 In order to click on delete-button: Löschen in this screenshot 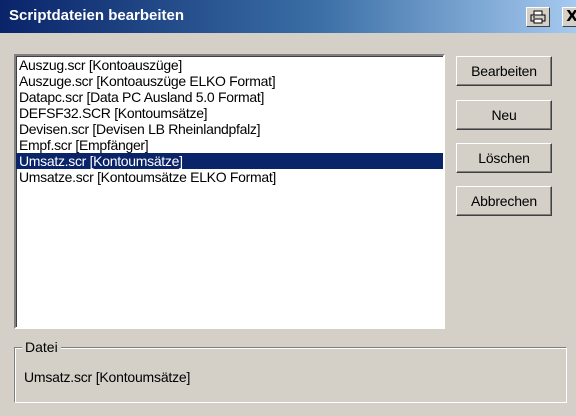, I will do `click(504, 158)`.